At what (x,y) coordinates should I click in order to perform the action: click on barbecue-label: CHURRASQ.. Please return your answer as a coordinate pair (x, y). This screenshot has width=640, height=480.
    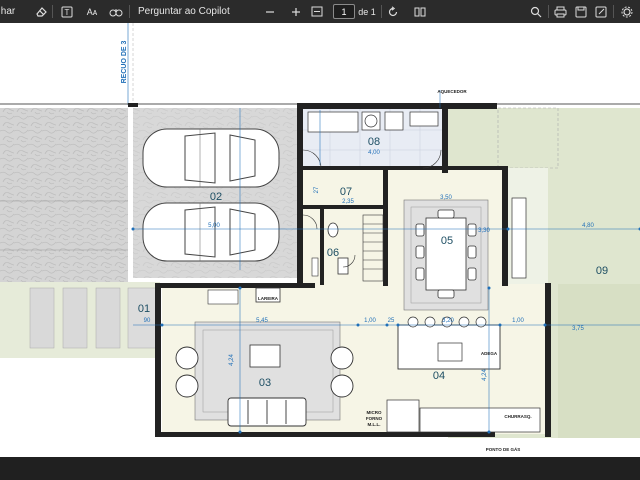
    Looking at the image, I should click on (517, 416).